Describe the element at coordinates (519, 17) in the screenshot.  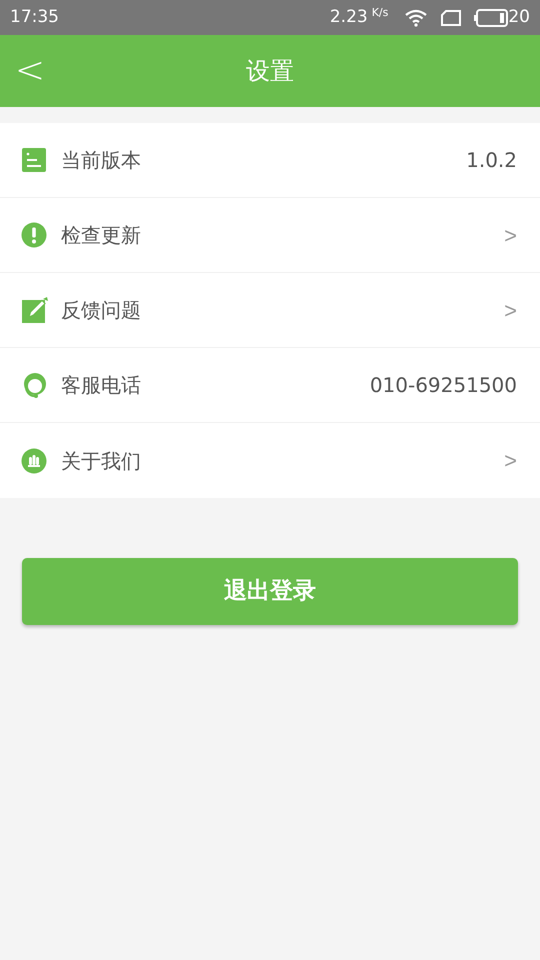
I see `battery-level: 20` at that location.